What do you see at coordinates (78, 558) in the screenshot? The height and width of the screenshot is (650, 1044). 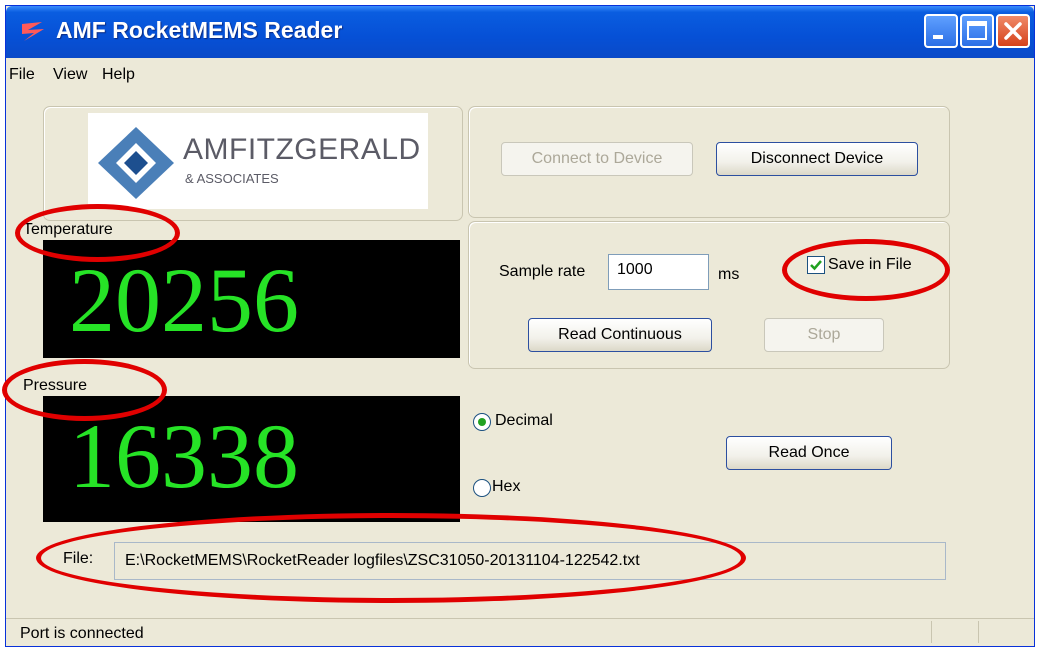 I see `file-label: File:` at bounding box center [78, 558].